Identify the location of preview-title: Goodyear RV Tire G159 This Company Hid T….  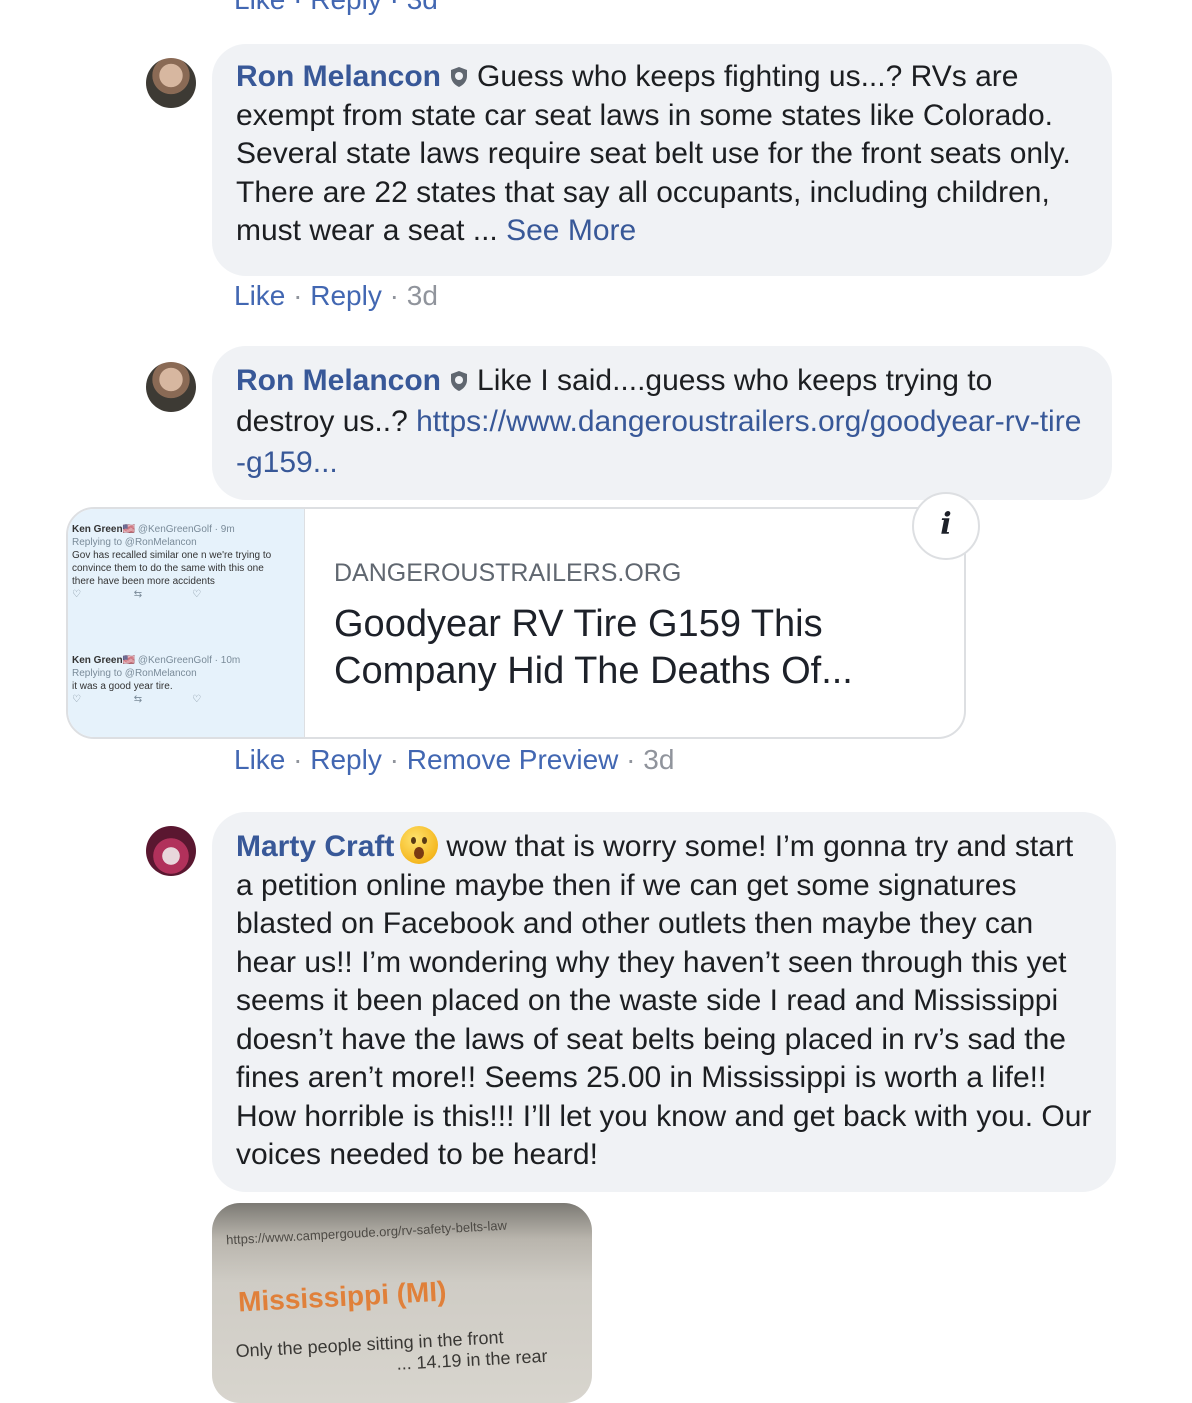
(634, 648).